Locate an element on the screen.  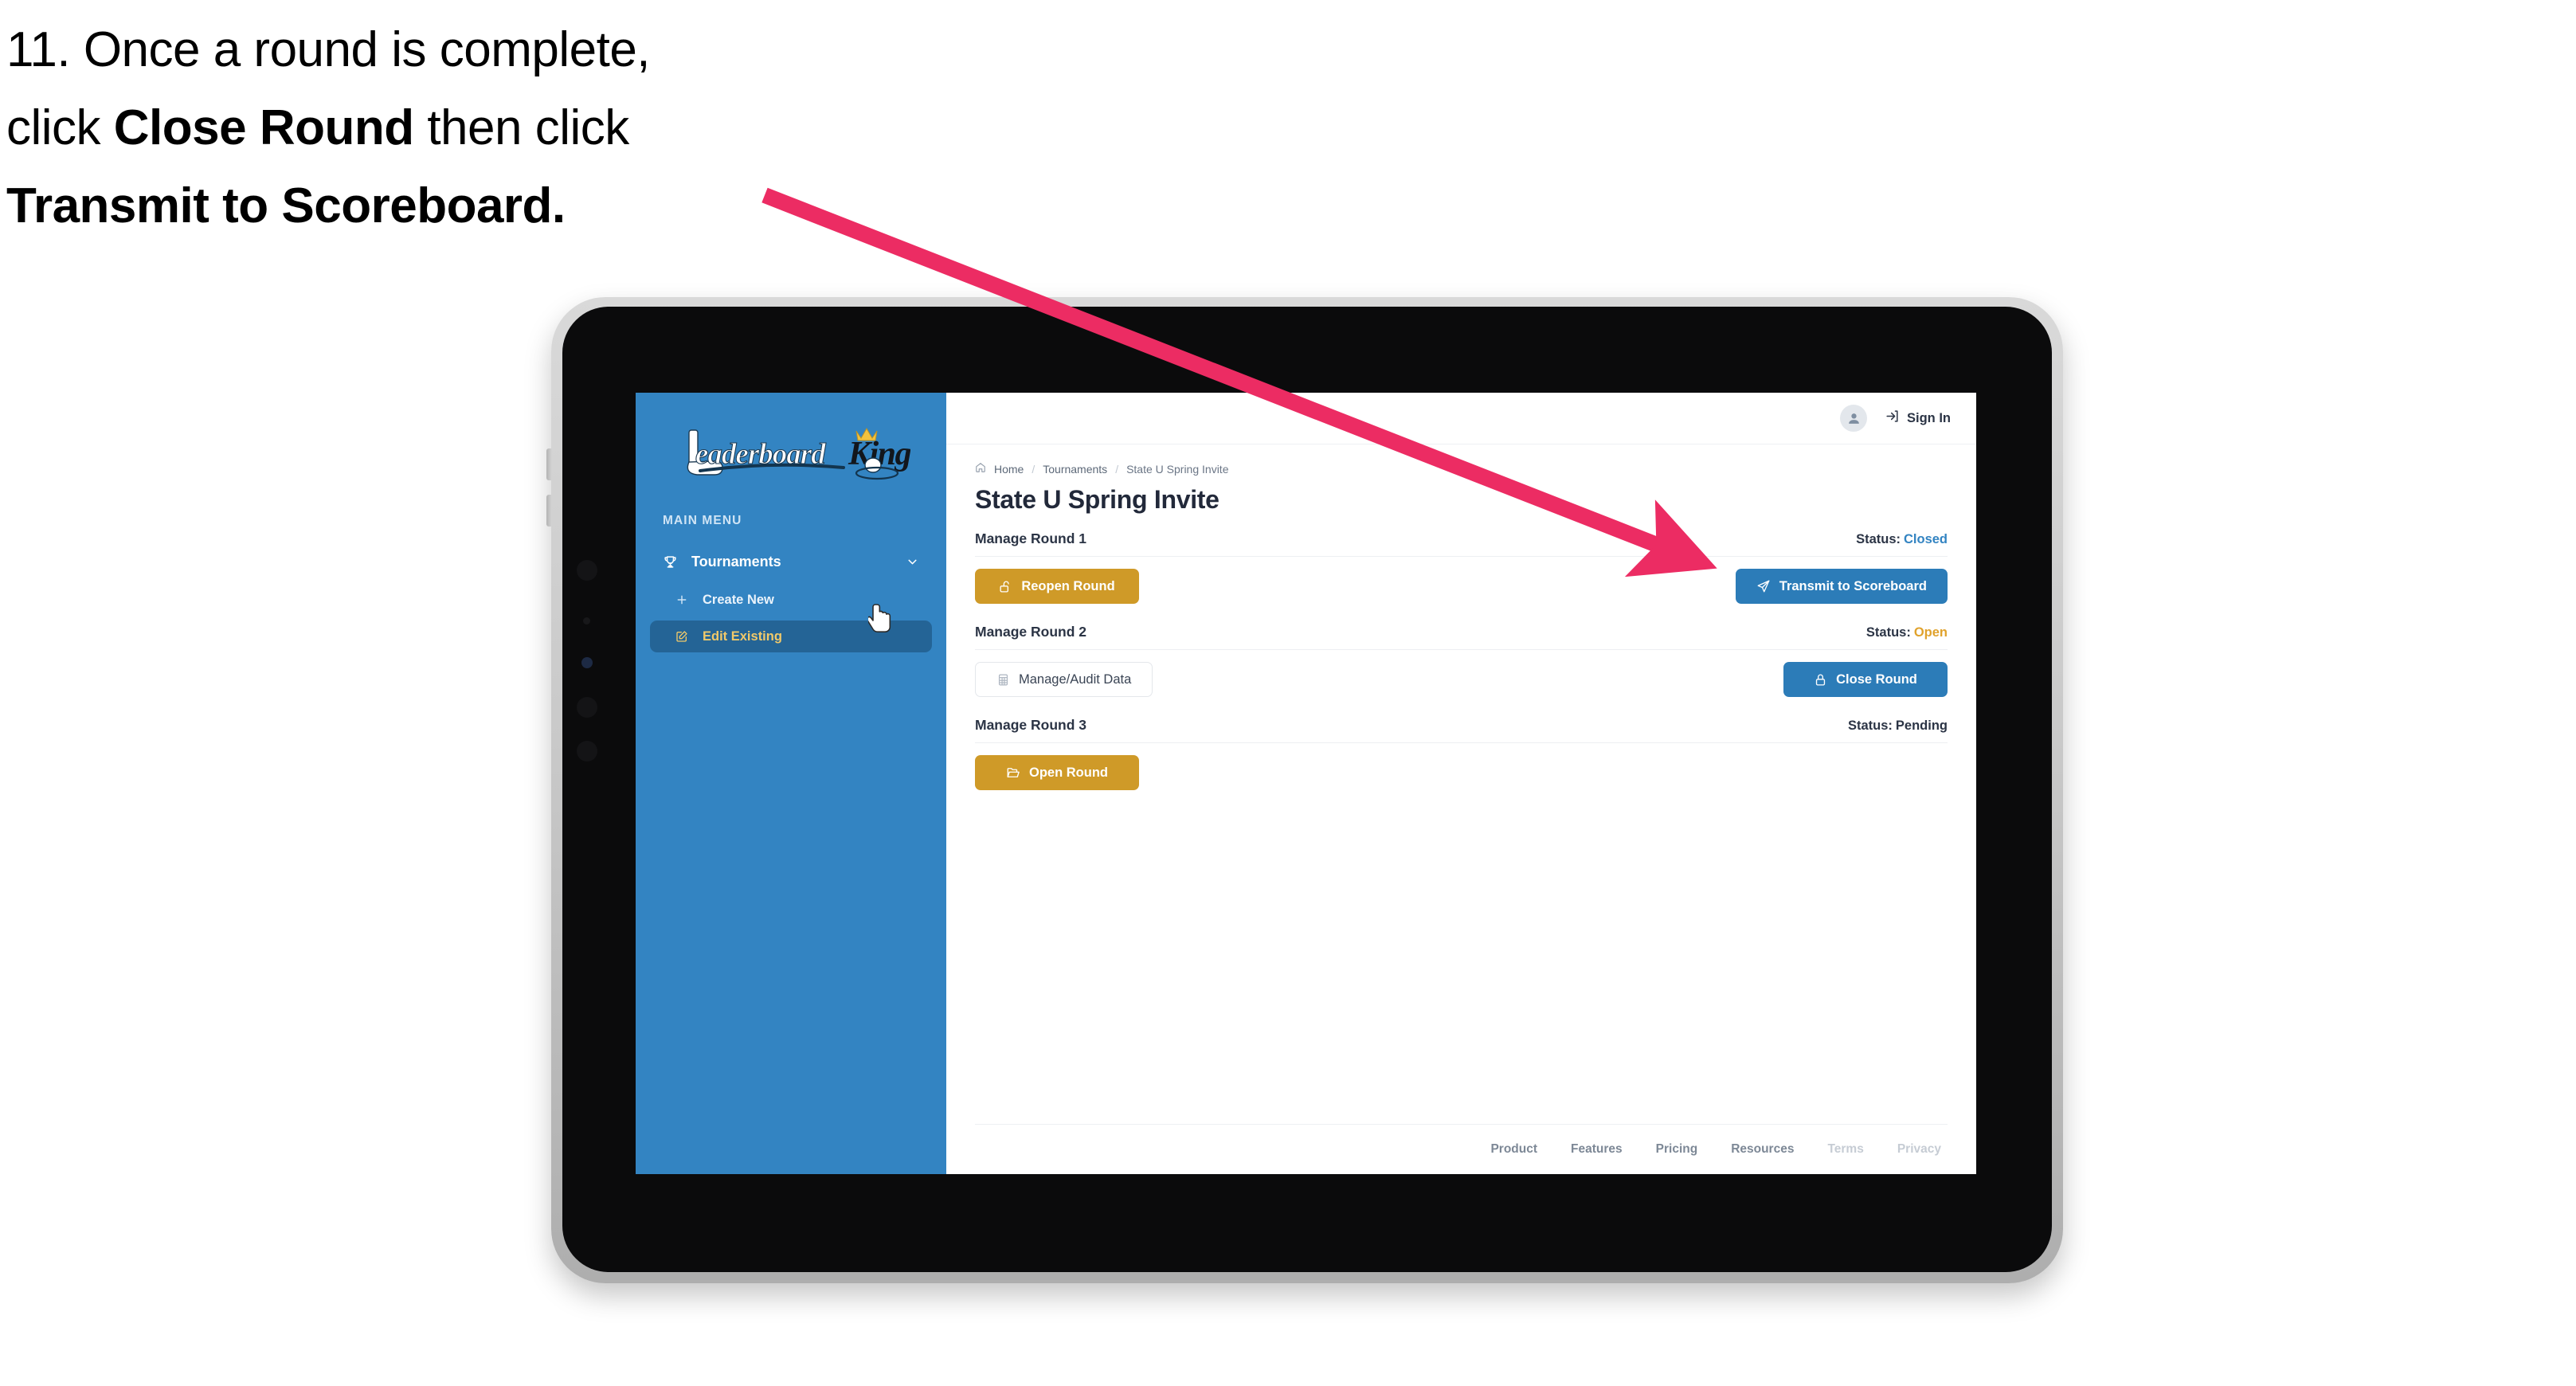
footer-link-pricing: Pricing is located at coordinates (1677, 1149).